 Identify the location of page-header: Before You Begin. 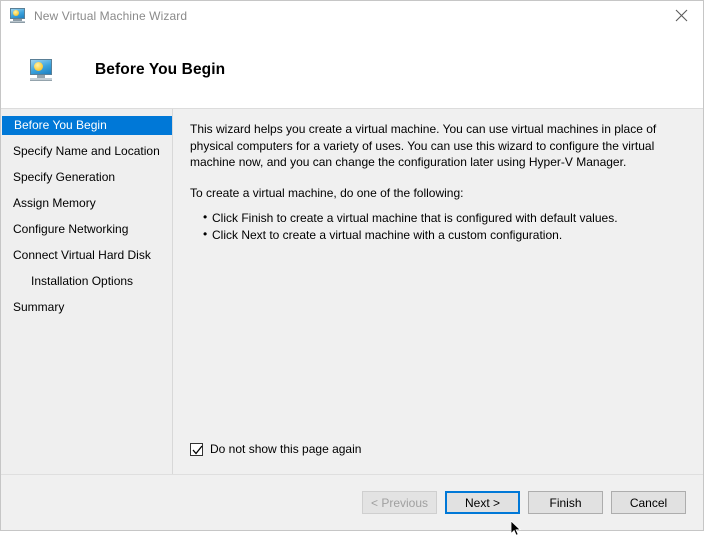
(352, 70).